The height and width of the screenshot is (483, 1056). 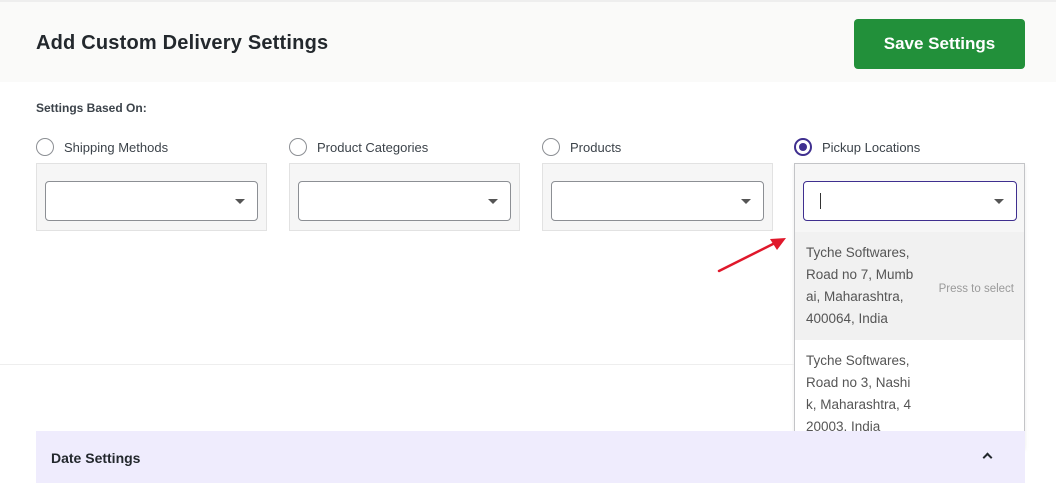 I want to click on products-label: Products, so click(x=596, y=147).